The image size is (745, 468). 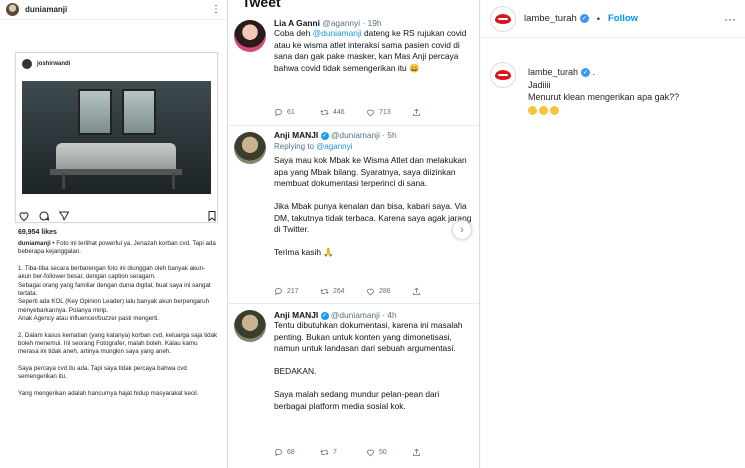 What do you see at coordinates (297, 291) in the screenshot?
I see `reply-button: 217` at bounding box center [297, 291].